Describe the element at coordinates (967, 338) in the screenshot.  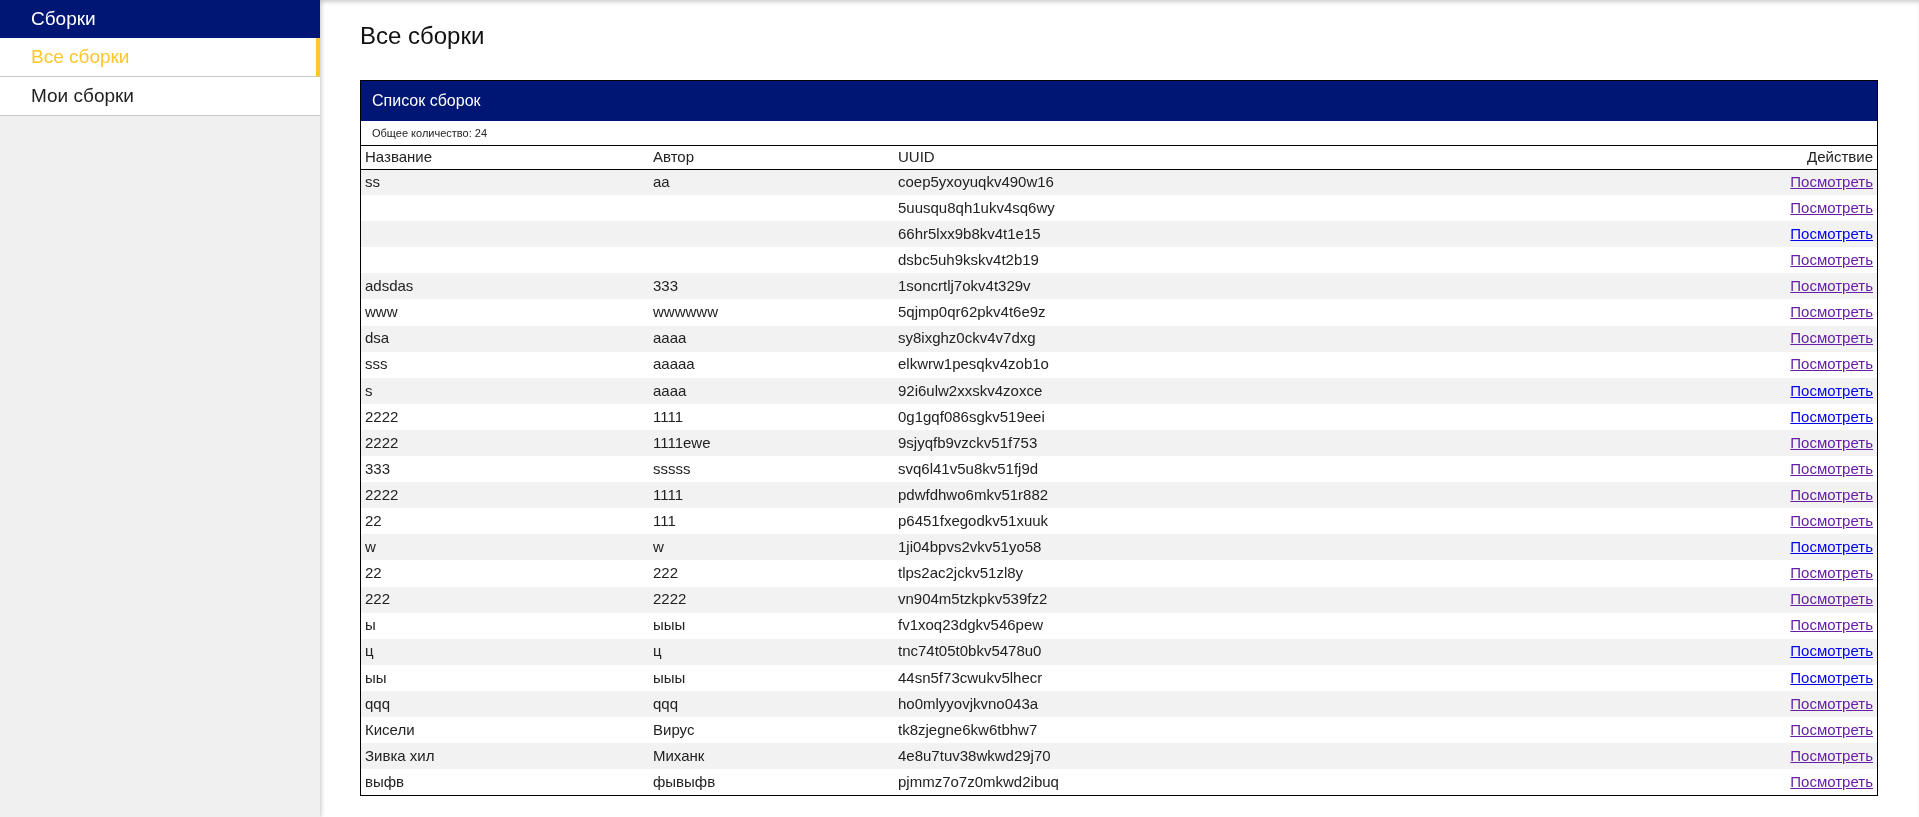
I see `table-cell: sy8ixghz0ckv4v7dxg` at that location.